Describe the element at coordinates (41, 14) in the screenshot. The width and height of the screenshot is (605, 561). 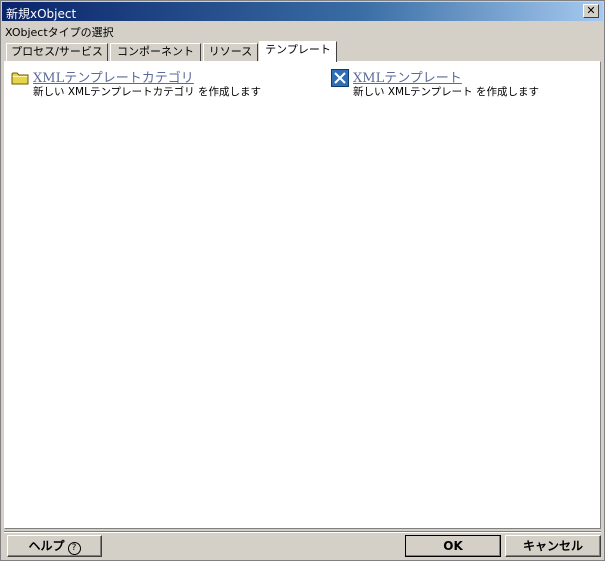
I see `window-title: 新規xObject` at that location.